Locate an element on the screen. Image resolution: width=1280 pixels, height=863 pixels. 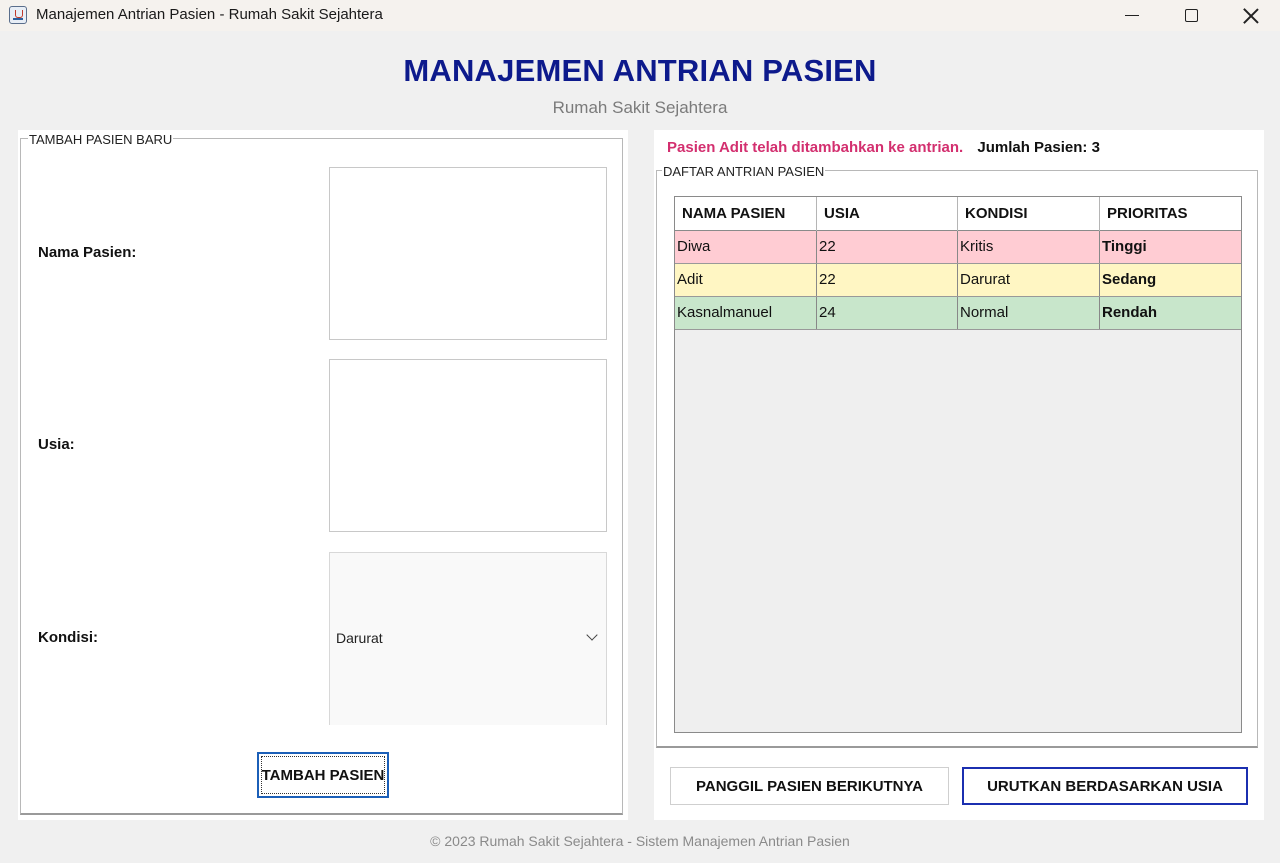
table-row: Kasnalmanuel 24 Normal Rendah is located at coordinates (958, 313).